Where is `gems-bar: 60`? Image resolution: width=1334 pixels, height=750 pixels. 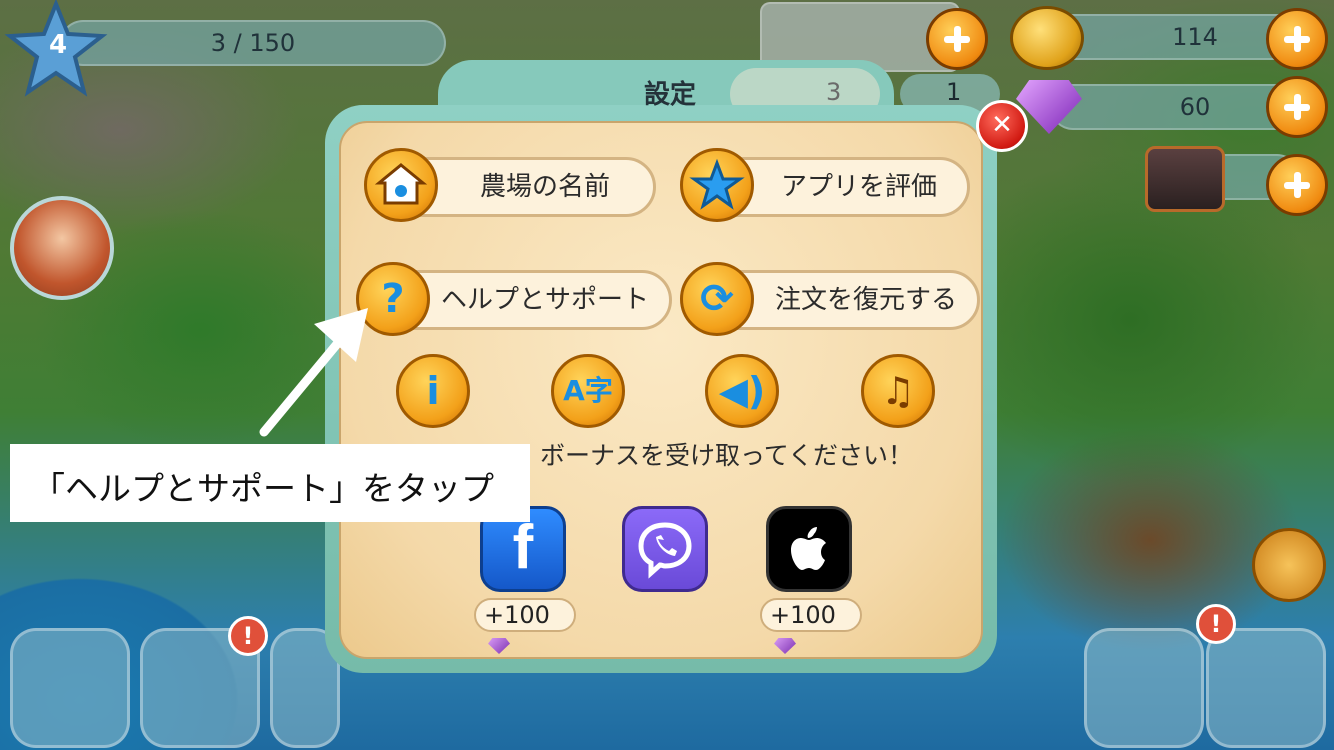
gems-bar: 60 is located at coordinates (1175, 107).